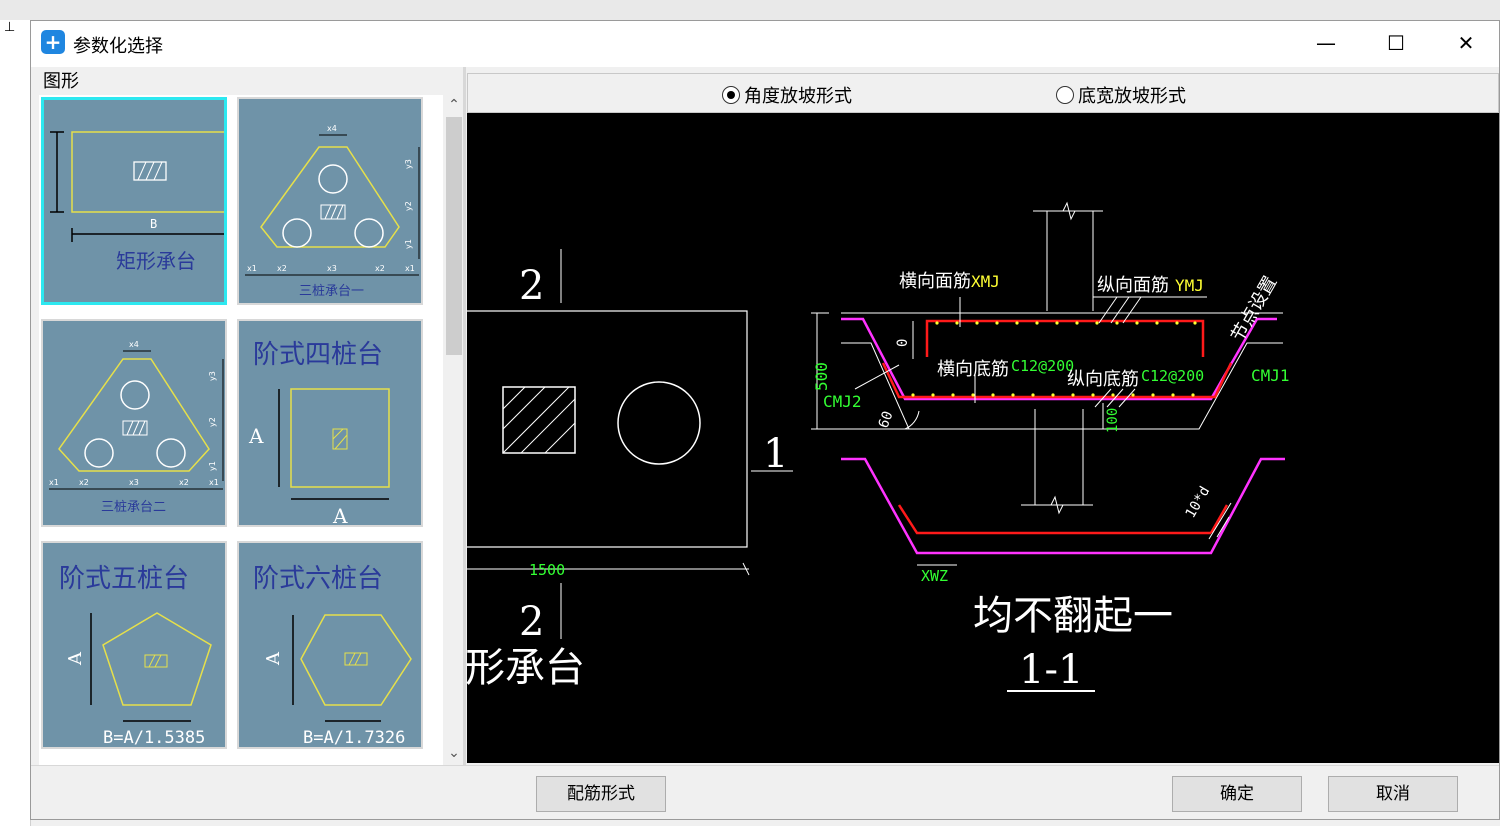  Describe the element at coordinates (775, 454) in the screenshot. I see `section-mark: 1` at that location.